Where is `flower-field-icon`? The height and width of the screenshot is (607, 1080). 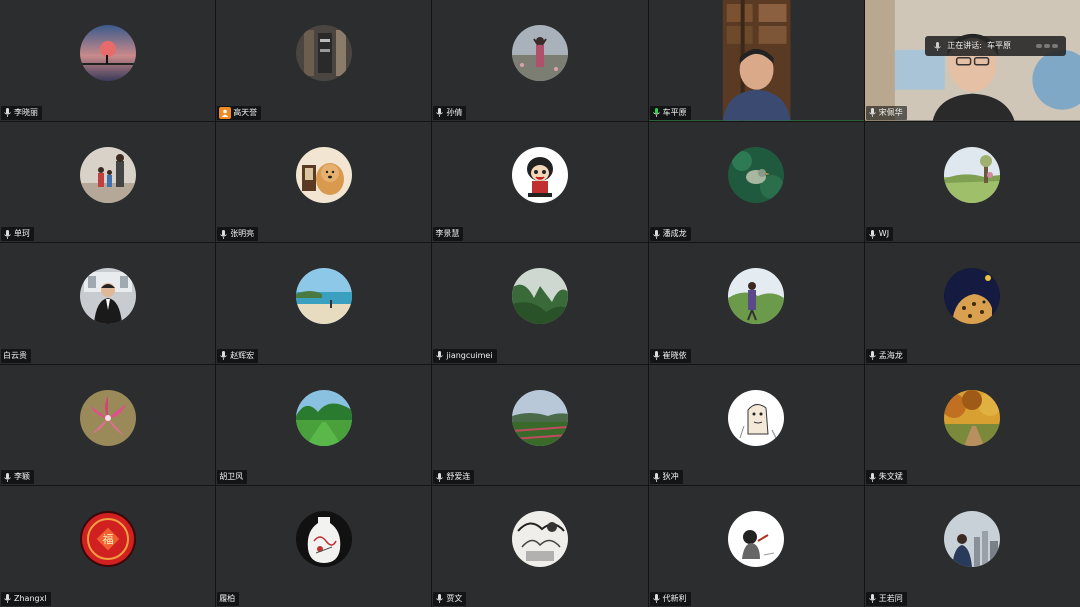
flower-field-icon is located at coordinates (539, 53).